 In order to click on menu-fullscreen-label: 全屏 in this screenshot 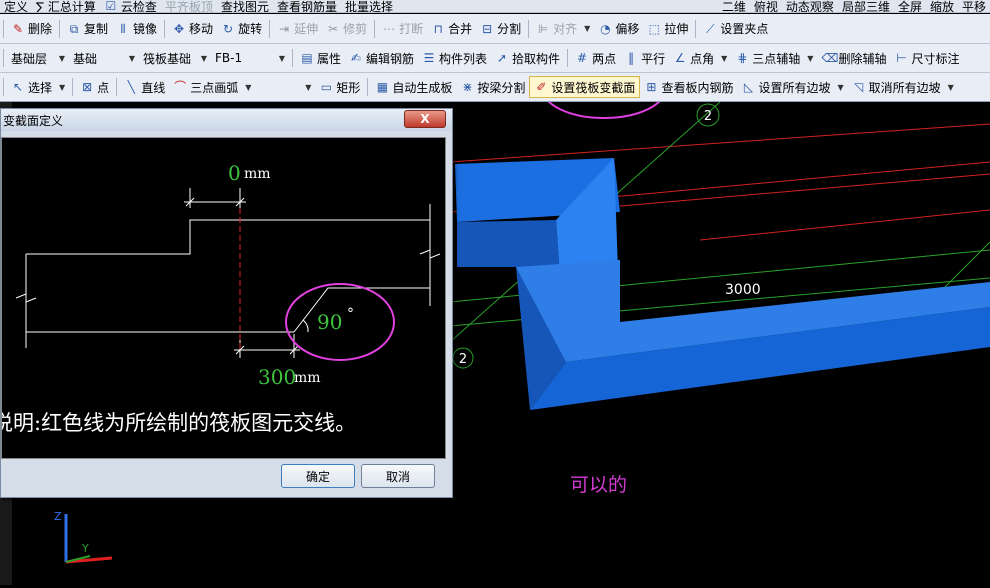, I will do `click(909, 6)`.